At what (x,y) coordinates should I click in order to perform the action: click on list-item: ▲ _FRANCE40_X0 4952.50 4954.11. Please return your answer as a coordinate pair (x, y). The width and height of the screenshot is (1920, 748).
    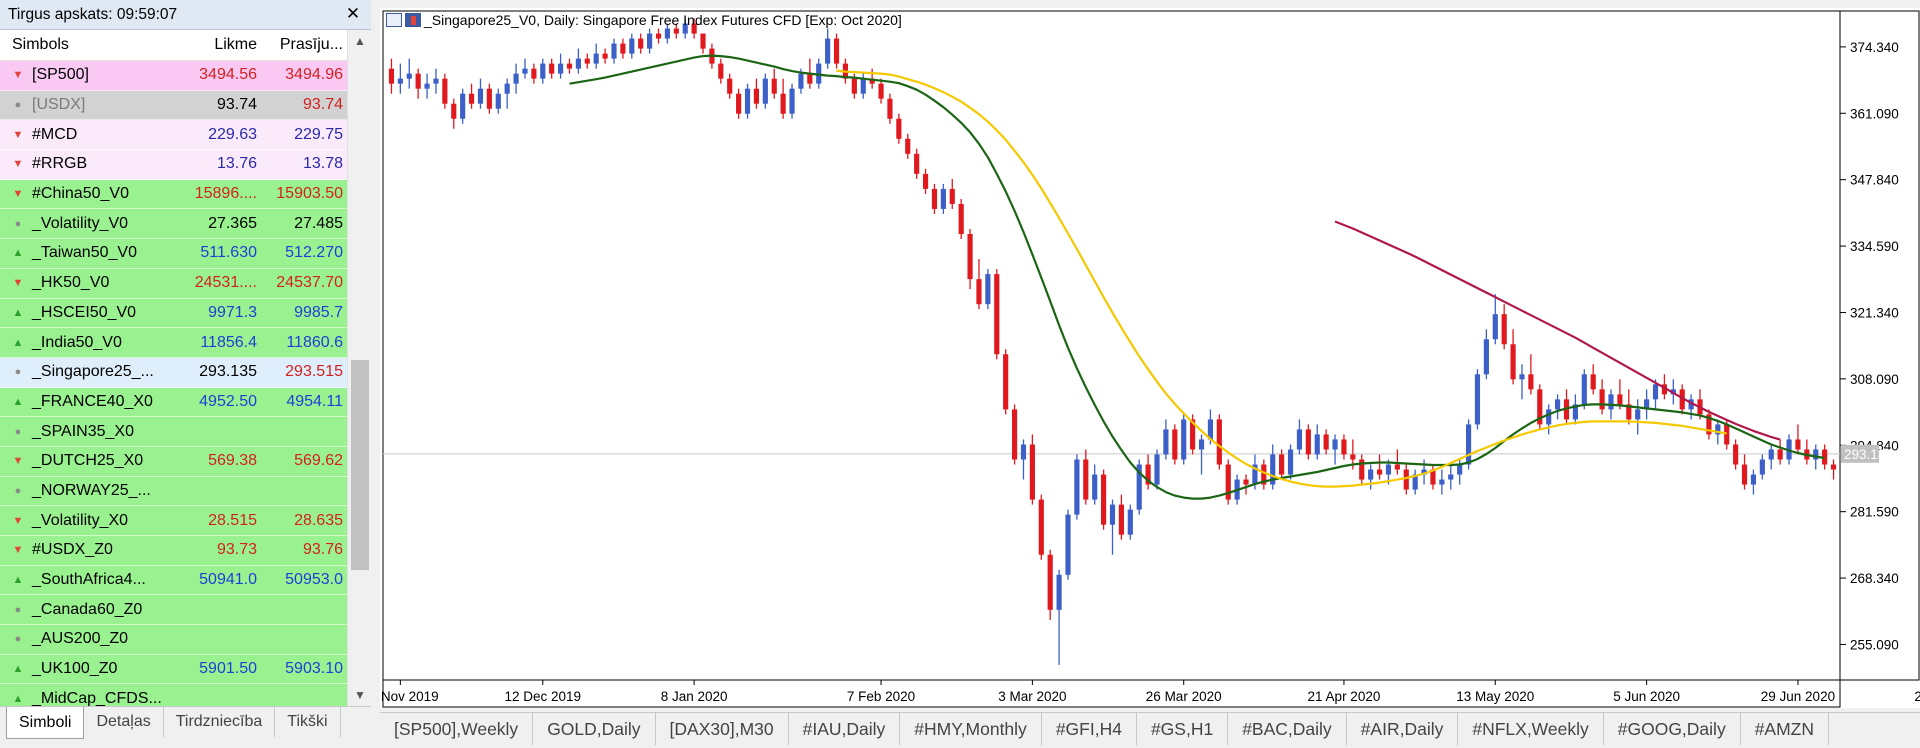
    Looking at the image, I should click on (173, 402).